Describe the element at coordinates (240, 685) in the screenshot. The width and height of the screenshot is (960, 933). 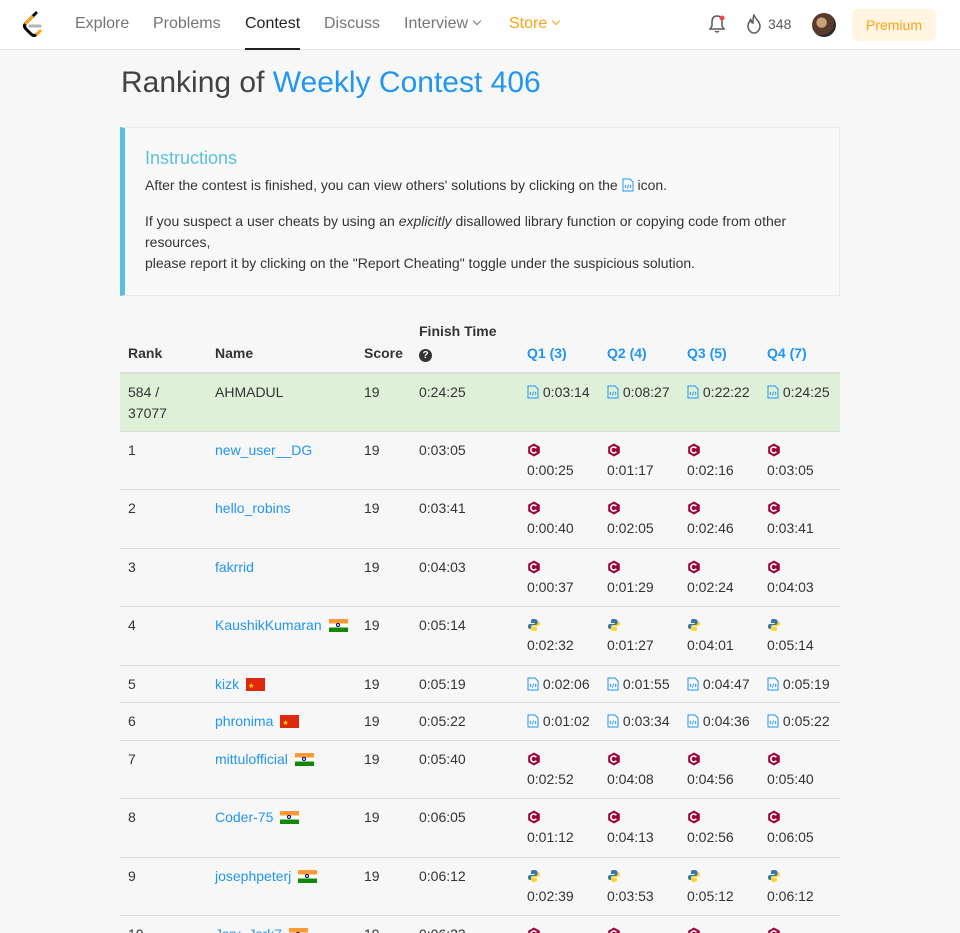
I see `user-name-link: kizk` at that location.